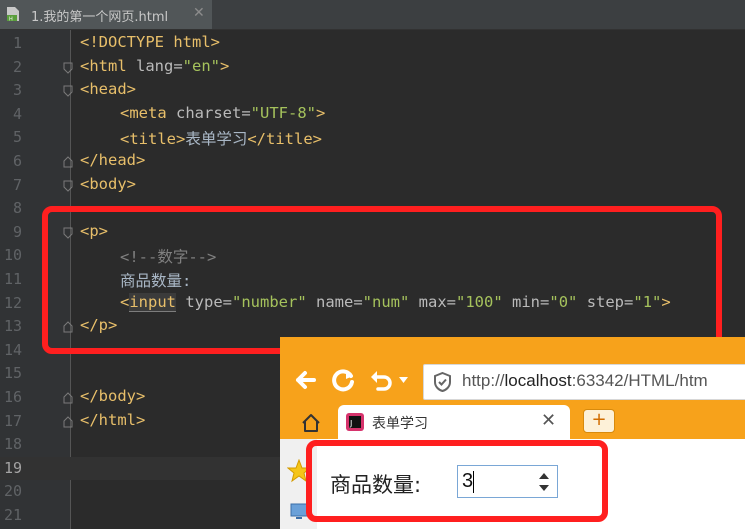 This screenshot has height=529, width=745. Describe the element at coordinates (454, 422) in the screenshot. I see `browser-tab: J 表单学习 ✕` at that location.